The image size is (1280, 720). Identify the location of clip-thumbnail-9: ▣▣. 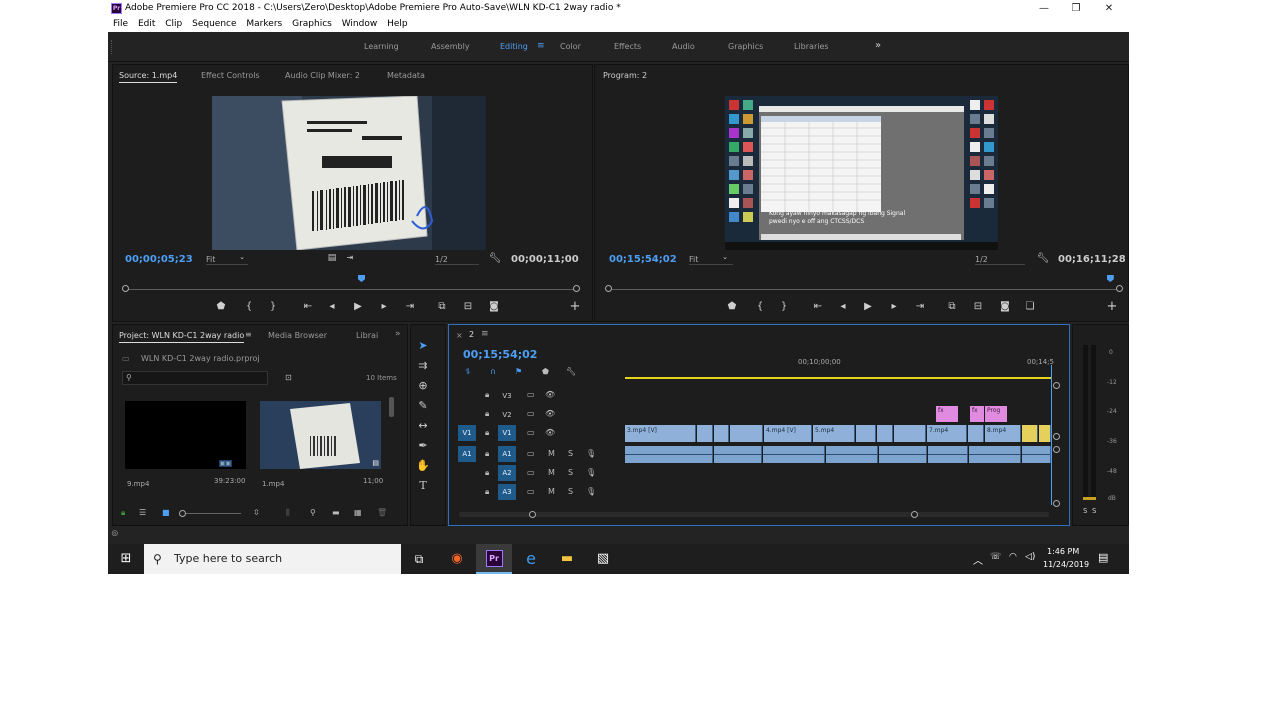
(185, 435).